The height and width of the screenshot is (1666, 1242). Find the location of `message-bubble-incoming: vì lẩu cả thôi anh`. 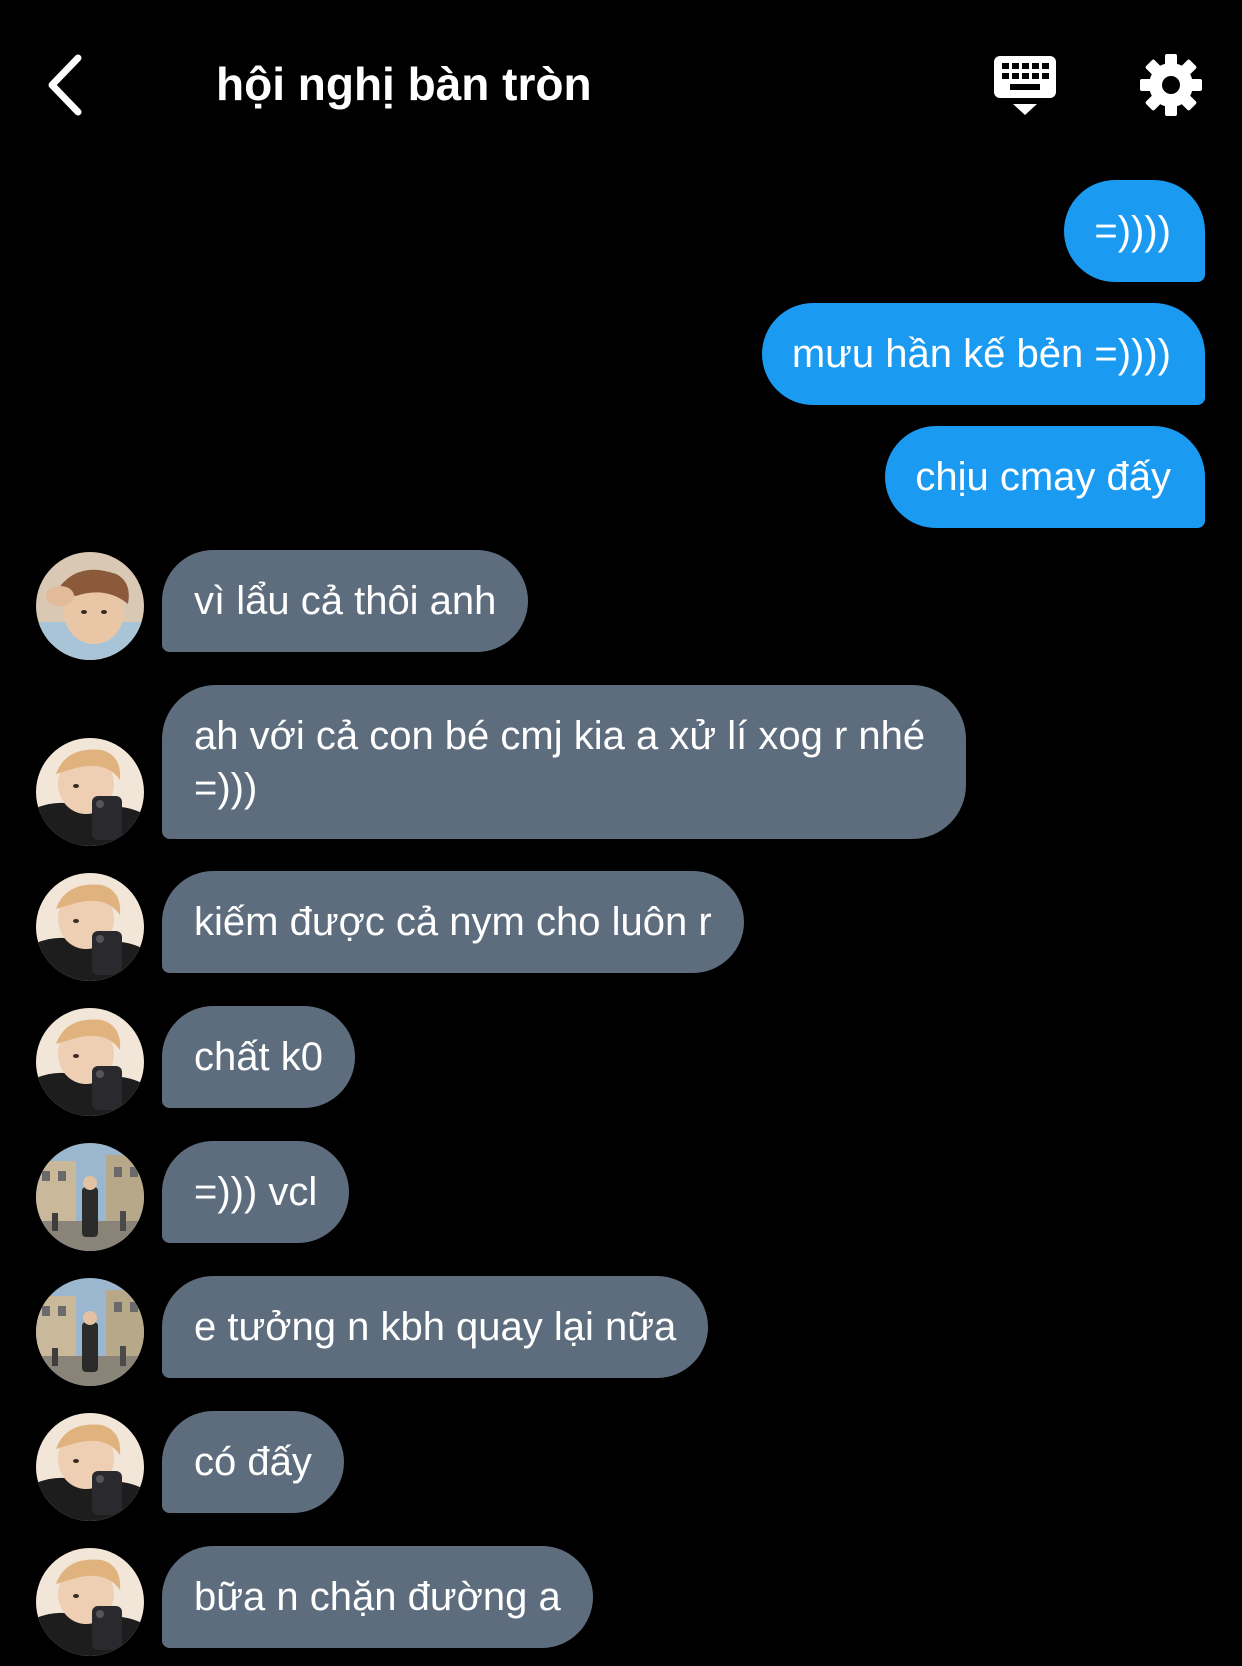

message-bubble-incoming: vì lẩu cả thôi anh is located at coordinates (345, 601).